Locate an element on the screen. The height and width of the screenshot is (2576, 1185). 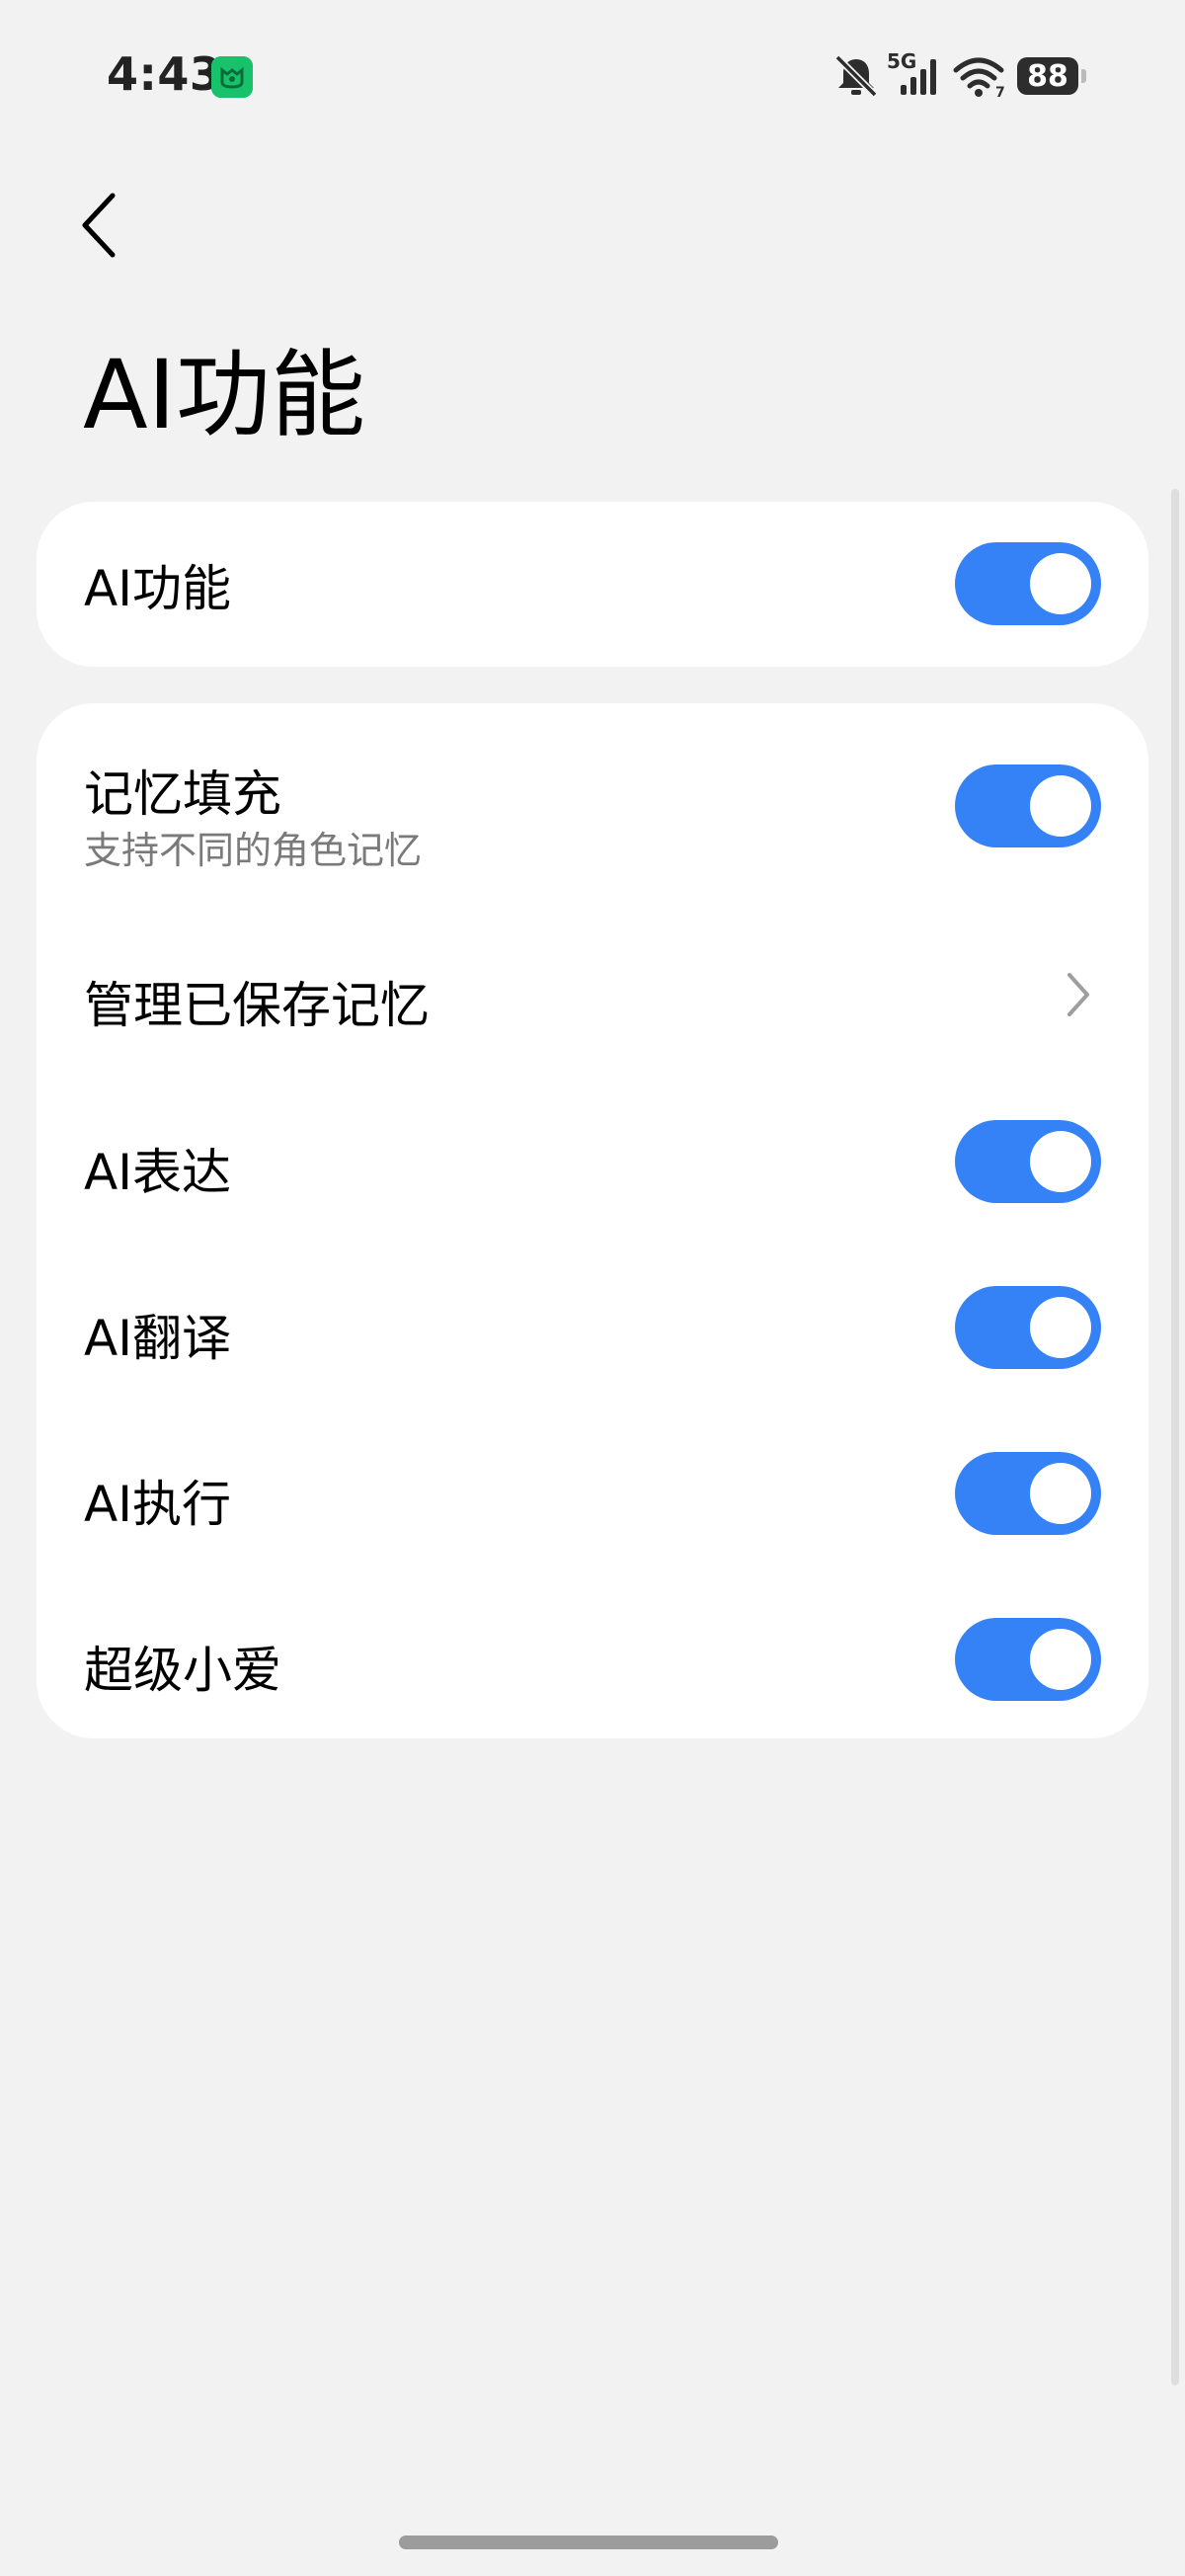
super-xiaoai-toggle is located at coordinates (1028, 1659).